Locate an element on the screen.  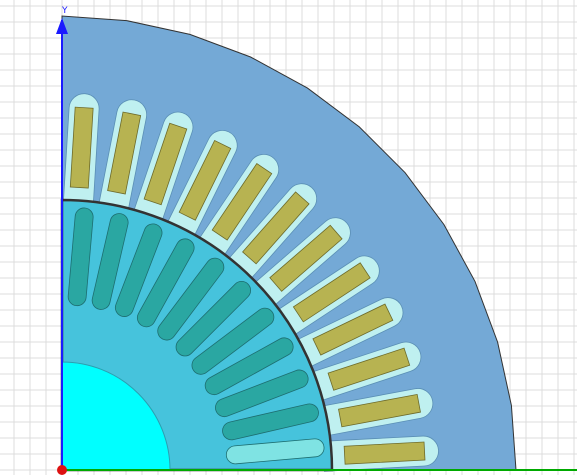
stator-slot is located at coordinates (380, 453).